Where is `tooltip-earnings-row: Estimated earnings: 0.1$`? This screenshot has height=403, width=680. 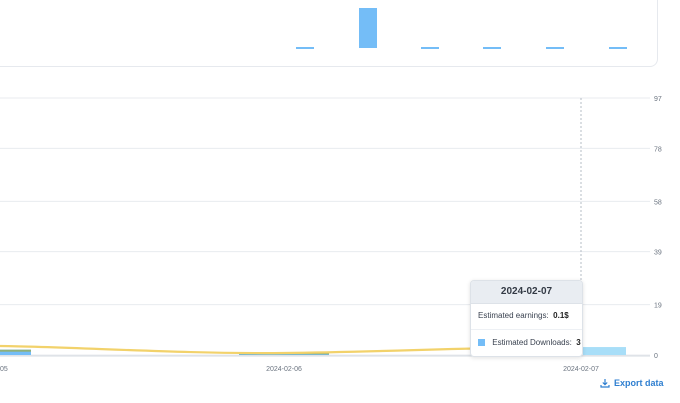 tooltip-earnings-row: Estimated earnings: 0.1$ is located at coordinates (523, 315).